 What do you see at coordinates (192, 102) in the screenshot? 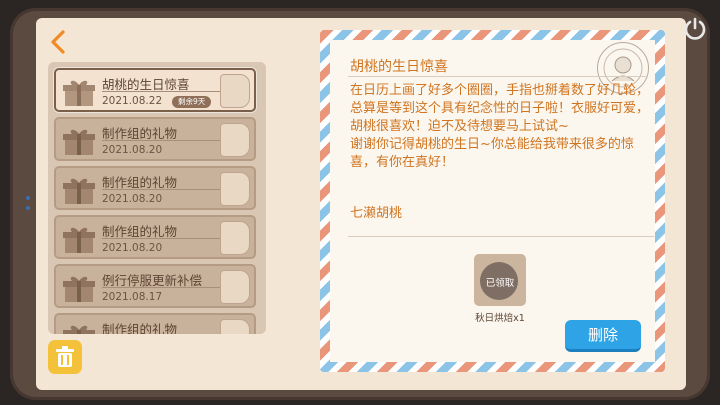
I see `expiry-badge: 剩余9天` at bounding box center [192, 102].